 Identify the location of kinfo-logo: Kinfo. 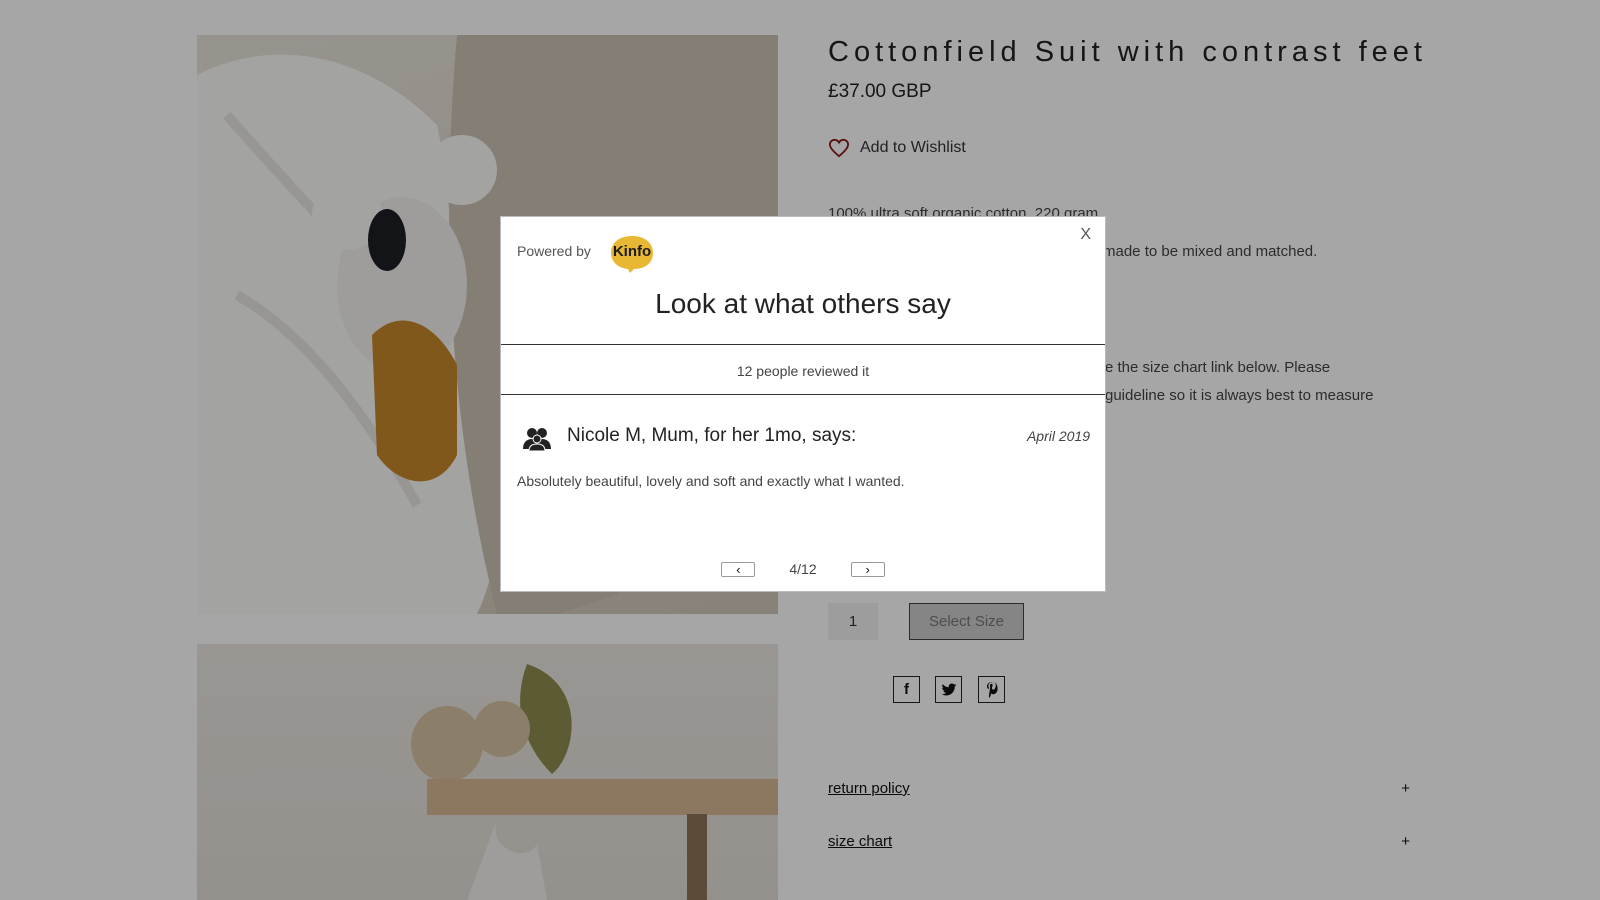
(632, 254).